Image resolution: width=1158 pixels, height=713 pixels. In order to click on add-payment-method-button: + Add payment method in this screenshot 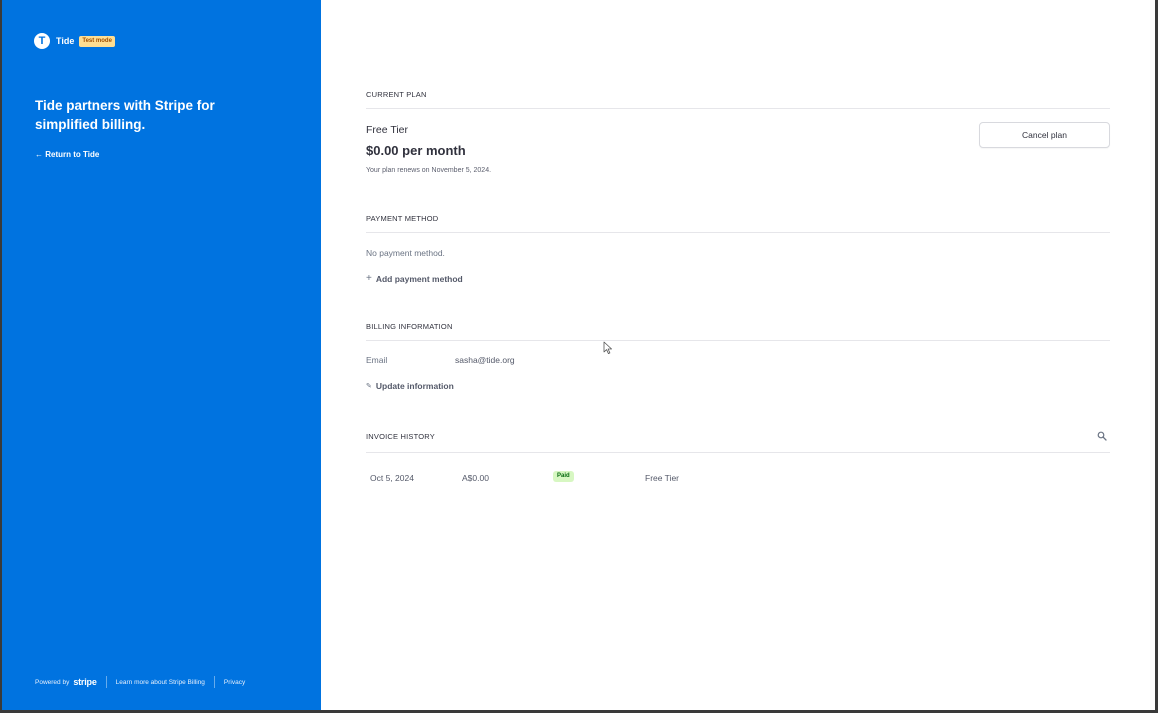, I will do `click(414, 278)`.